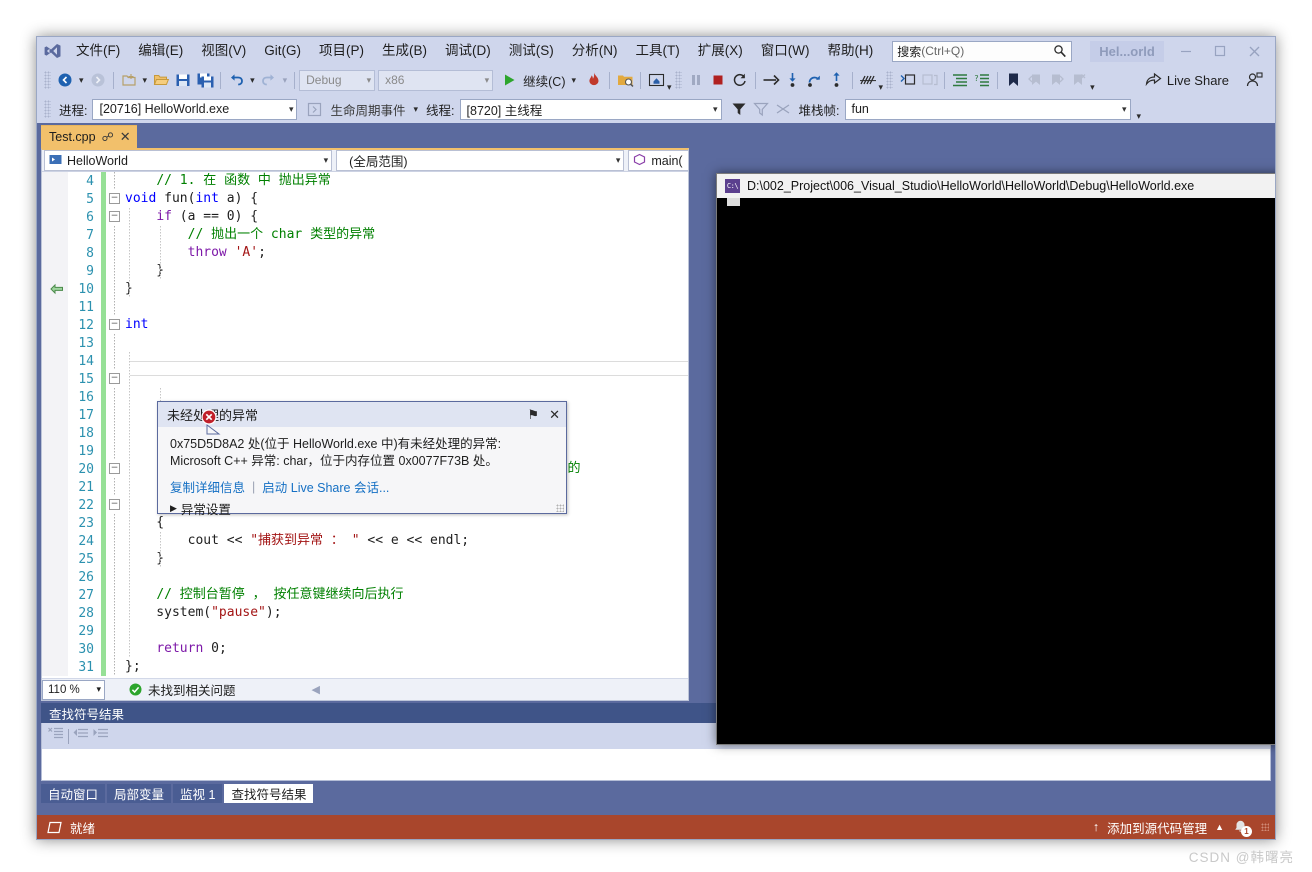 Image resolution: width=1312 pixels, height=872 pixels. What do you see at coordinates (881, 80) in the screenshot?
I see `toolbar-overflow-icon-2: ▾` at bounding box center [881, 80].